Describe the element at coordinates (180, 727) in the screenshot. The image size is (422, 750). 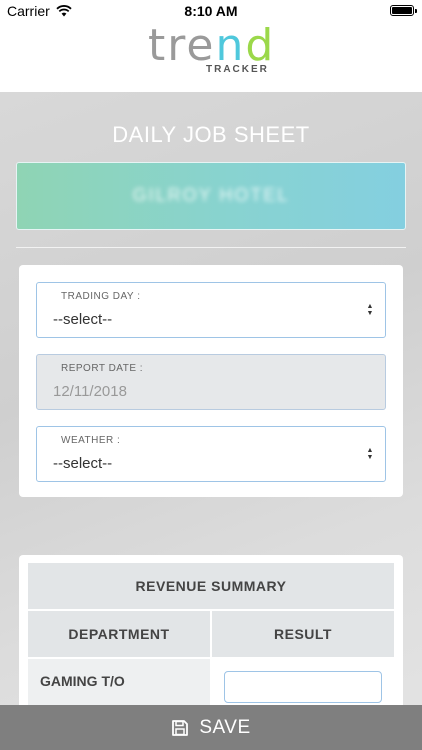
I see `save-icon` at that location.